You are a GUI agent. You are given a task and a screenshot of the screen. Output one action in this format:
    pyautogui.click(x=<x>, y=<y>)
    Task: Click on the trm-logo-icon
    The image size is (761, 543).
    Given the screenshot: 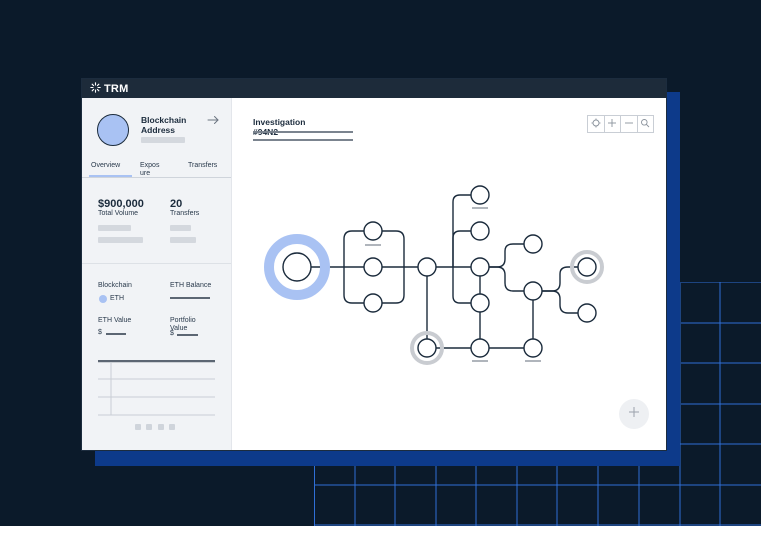 What is the action you would take?
    pyautogui.click(x=95, y=89)
    